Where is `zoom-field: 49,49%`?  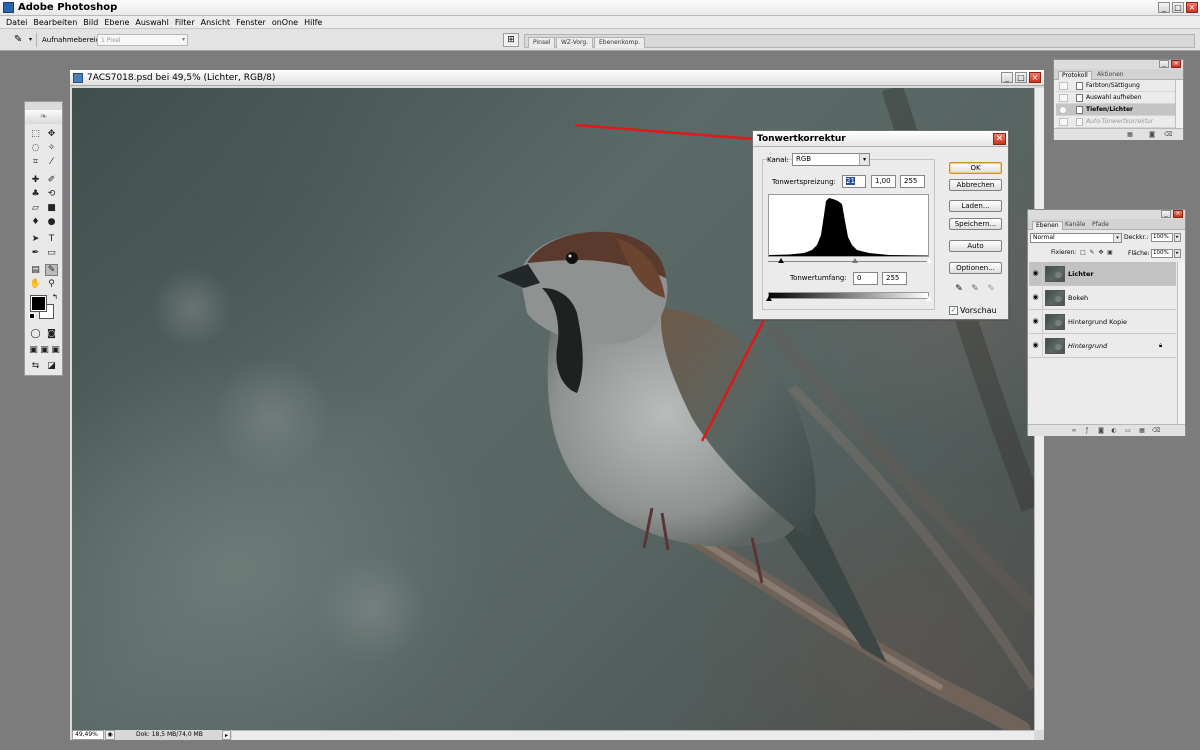
zoom-field: 49,49% is located at coordinates (88, 735).